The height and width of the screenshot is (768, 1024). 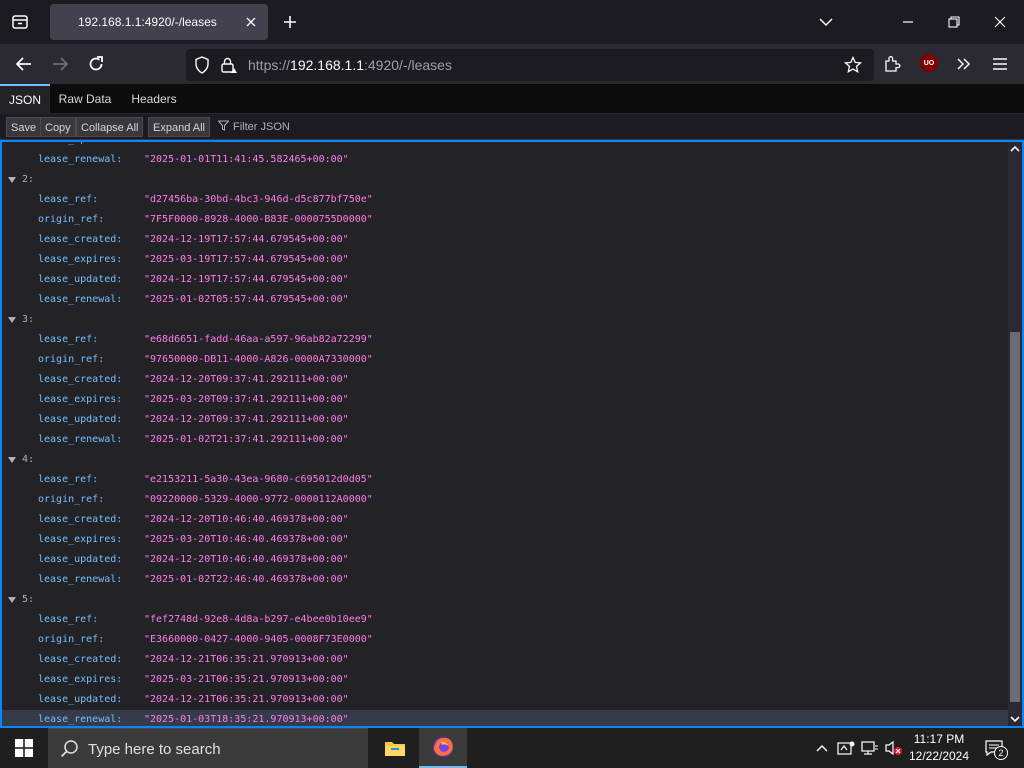 What do you see at coordinates (251, 22) in the screenshot?
I see `close-tab-icon` at bounding box center [251, 22].